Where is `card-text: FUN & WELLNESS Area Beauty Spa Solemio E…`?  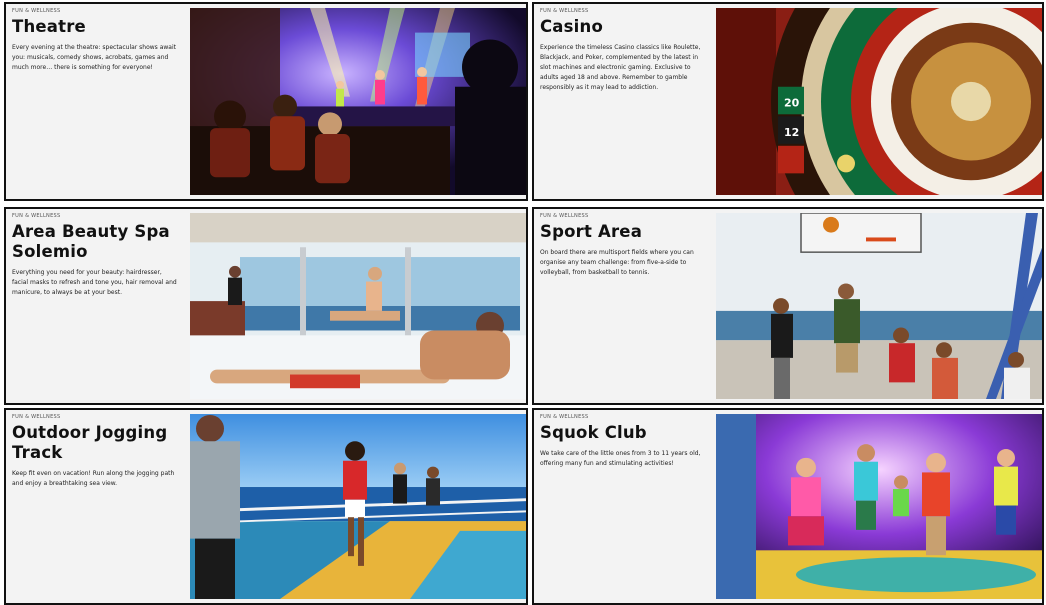
card-text: FUN & WELLNESS Area Beauty Spa Solemio E… is located at coordinates (98, 255).